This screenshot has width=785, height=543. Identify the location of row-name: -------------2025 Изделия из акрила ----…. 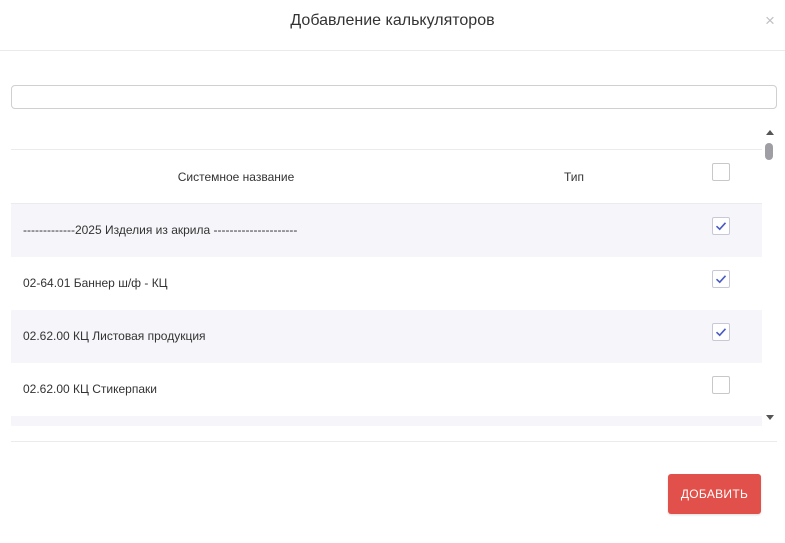
(160, 230).